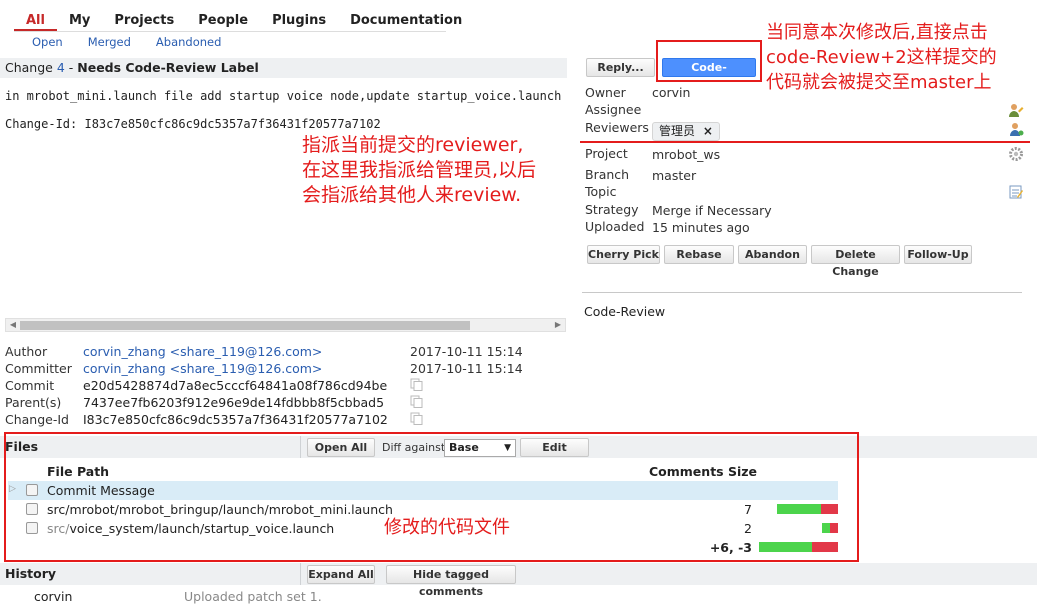  What do you see at coordinates (709, 61) in the screenshot?
I see `annotation-box-code-review` at bounding box center [709, 61].